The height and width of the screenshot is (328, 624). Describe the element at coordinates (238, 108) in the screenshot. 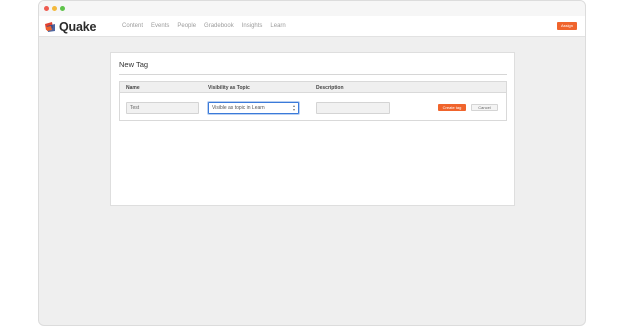

I see `visibility-select-value: Visible as topic in Learn` at that location.